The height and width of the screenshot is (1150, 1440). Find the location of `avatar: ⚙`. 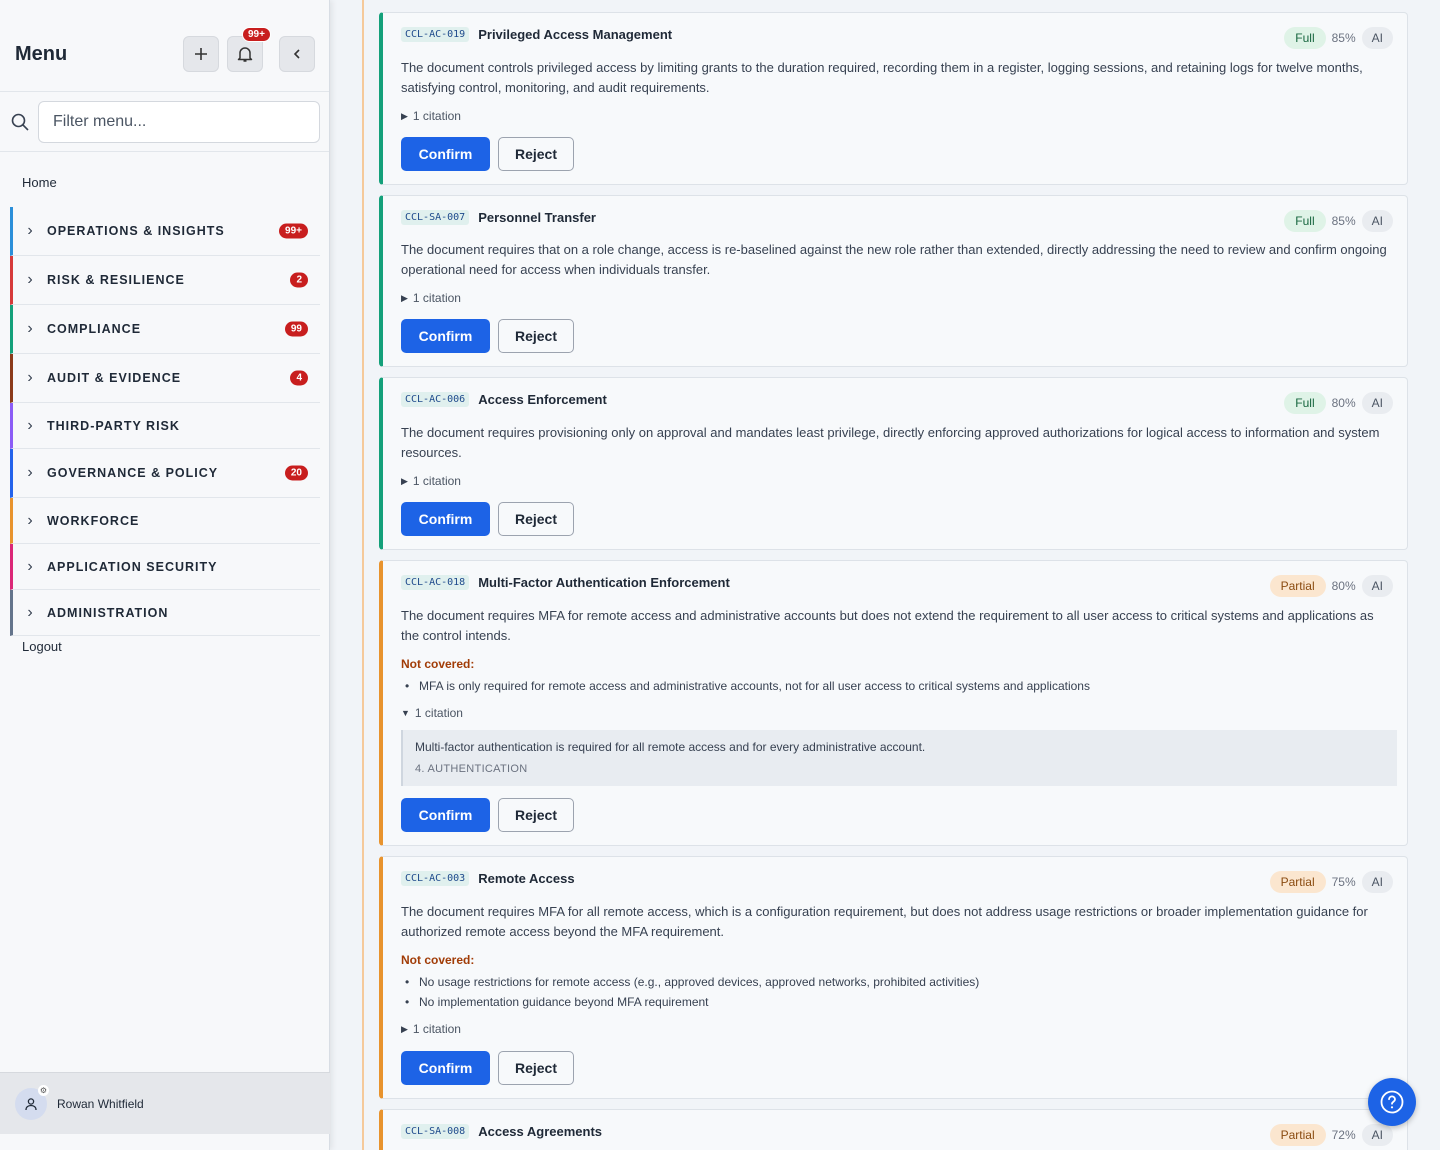

avatar: ⚙ is located at coordinates (32, 1102).